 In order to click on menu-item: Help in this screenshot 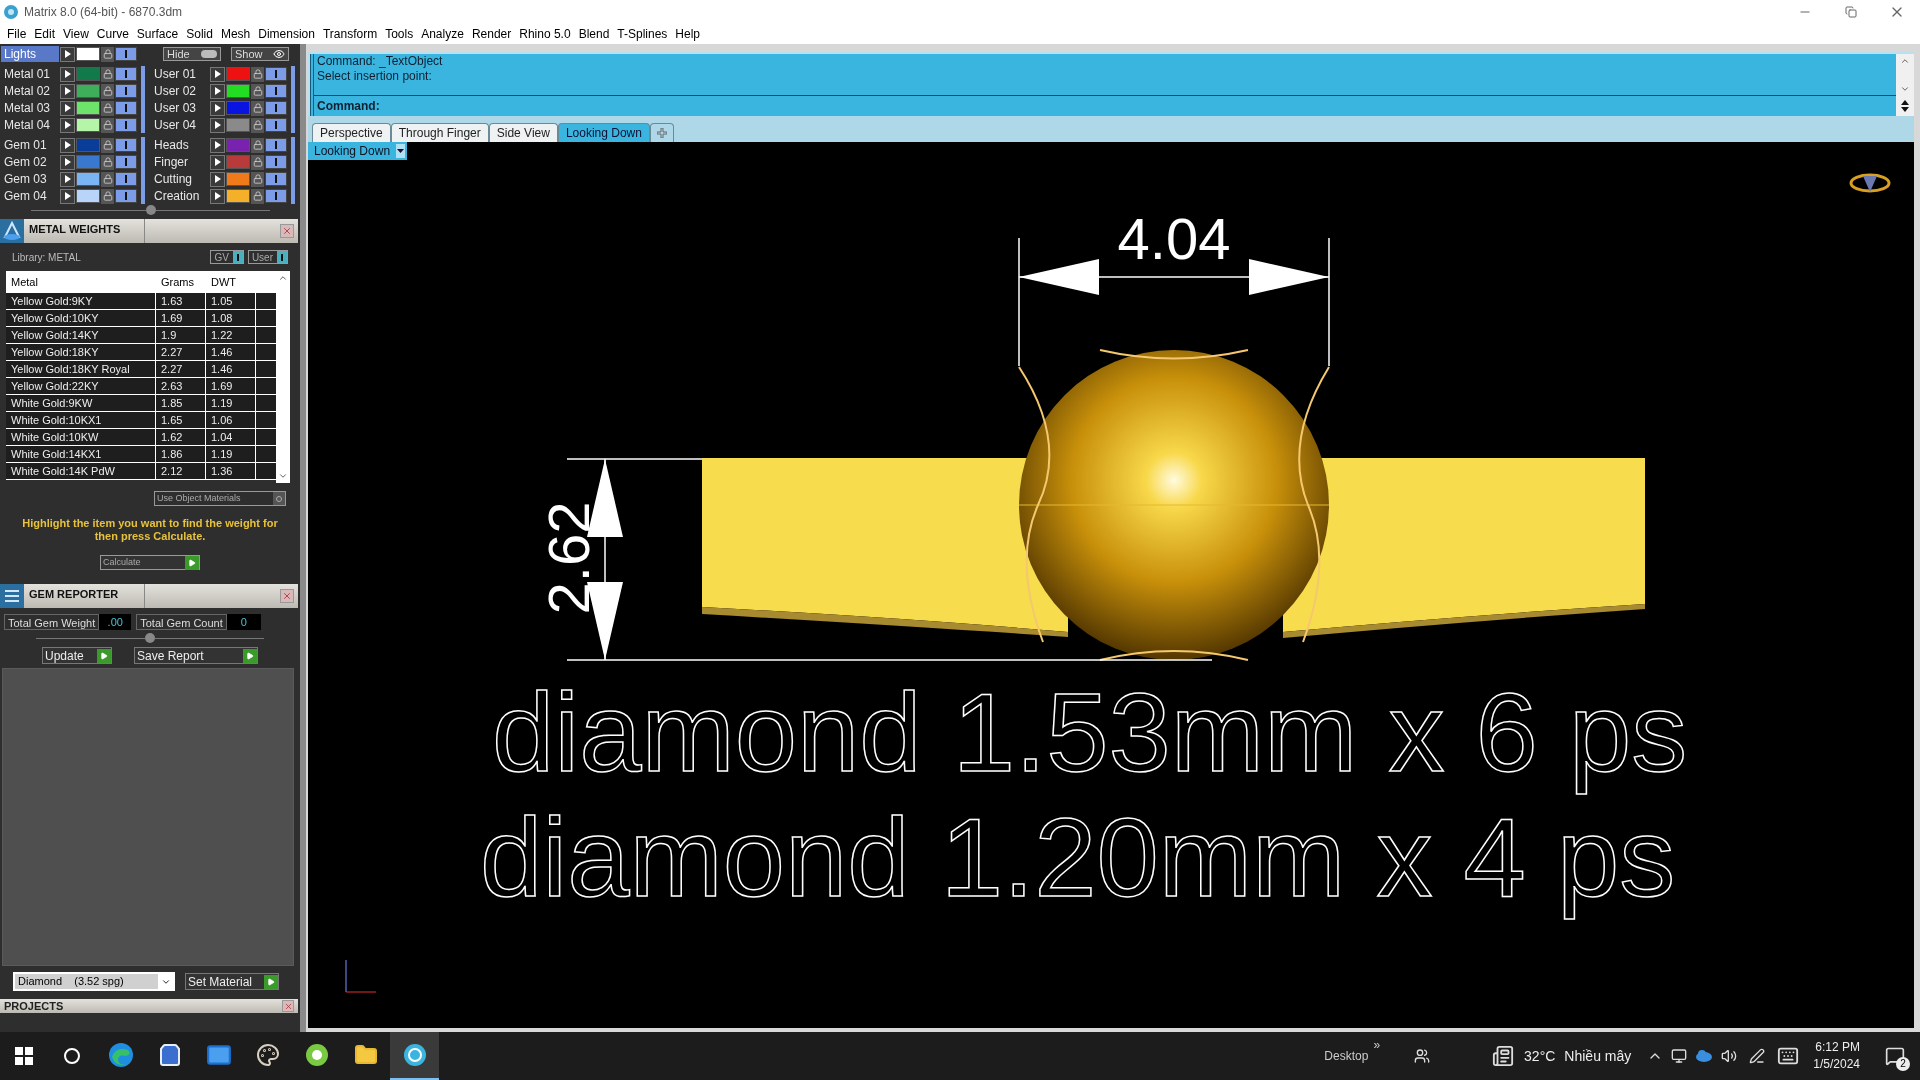, I will do `click(688, 34)`.